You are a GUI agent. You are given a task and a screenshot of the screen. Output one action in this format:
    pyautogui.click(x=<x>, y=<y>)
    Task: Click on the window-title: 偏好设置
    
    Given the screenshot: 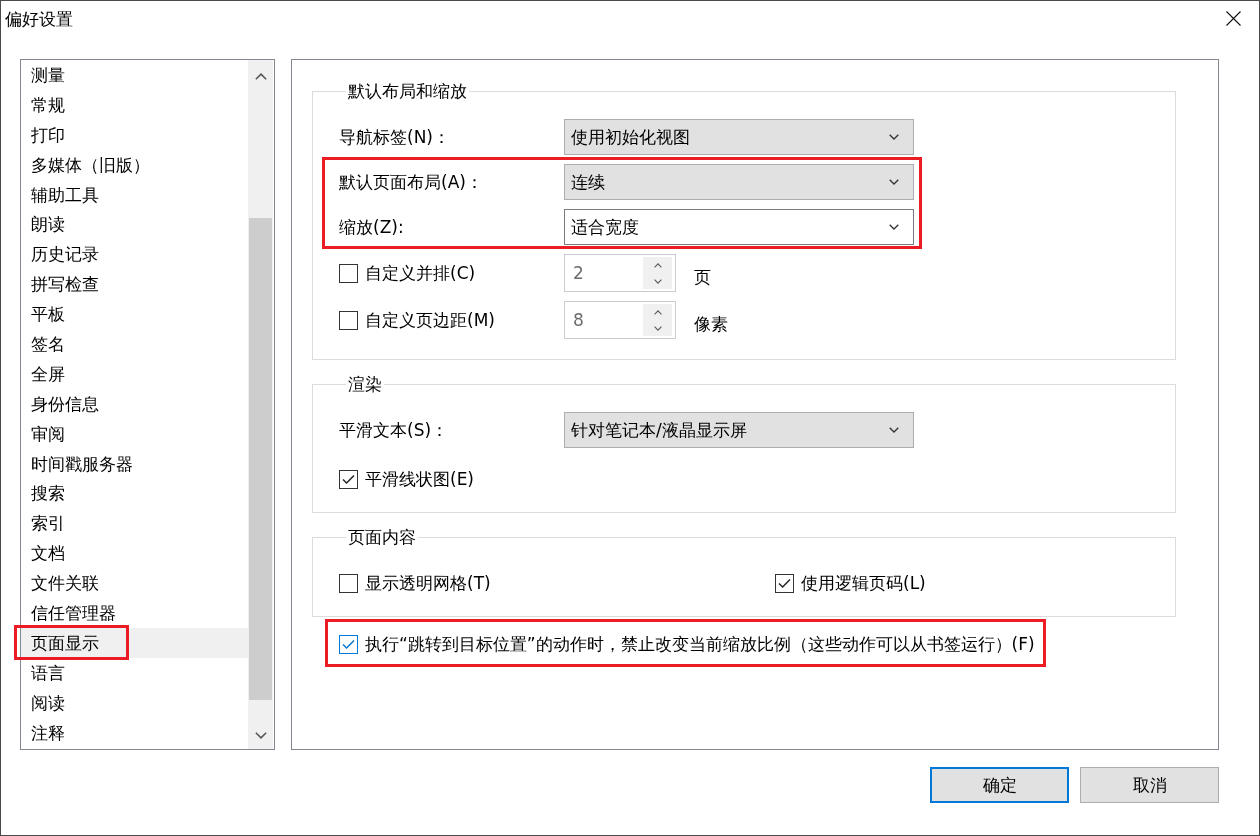 What is the action you would take?
    pyautogui.click(x=39, y=18)
    